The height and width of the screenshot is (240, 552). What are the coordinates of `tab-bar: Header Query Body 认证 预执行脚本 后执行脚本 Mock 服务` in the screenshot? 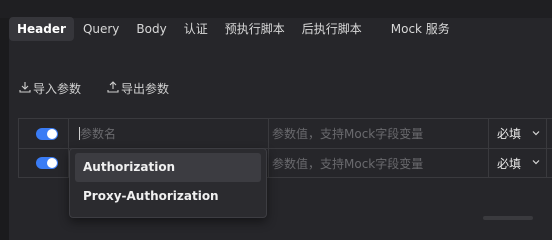 It's located at (234, 29).